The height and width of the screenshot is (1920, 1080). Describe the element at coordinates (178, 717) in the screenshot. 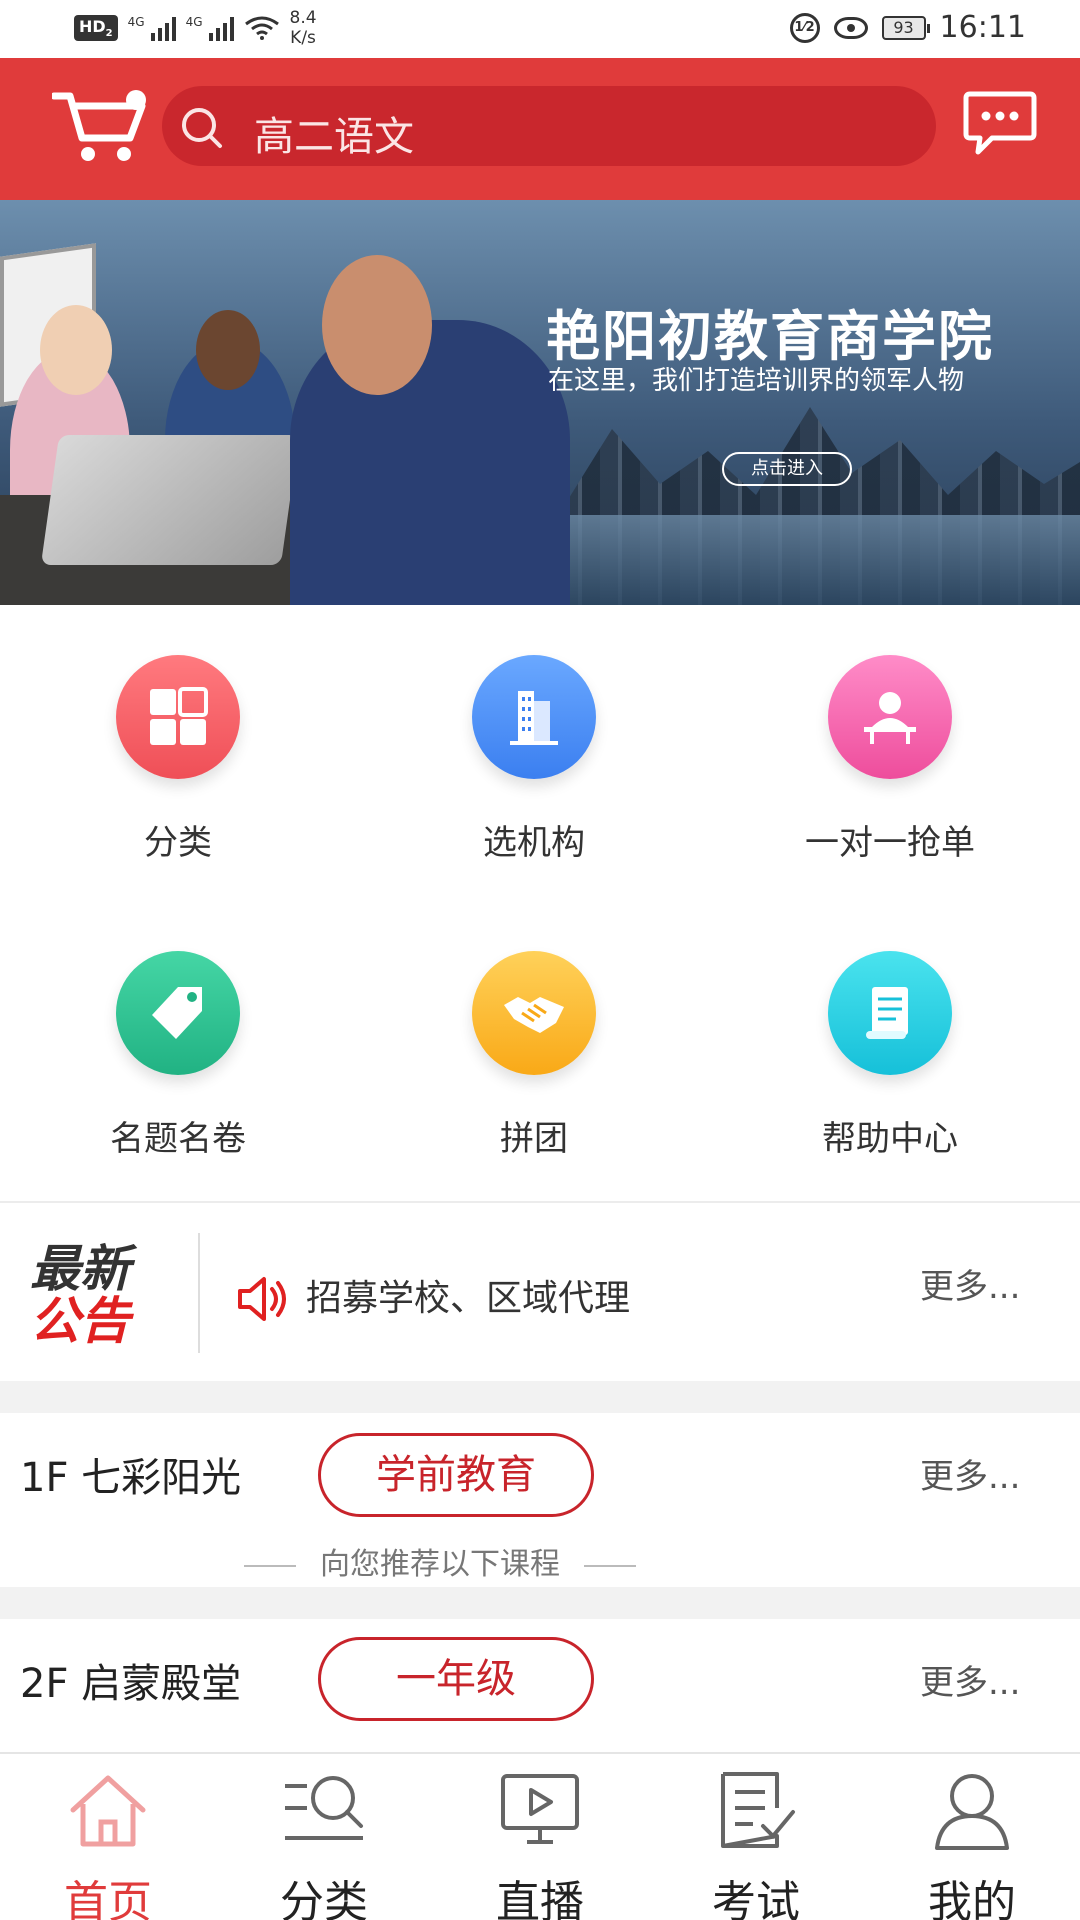

I see `grid-icon` at that location.